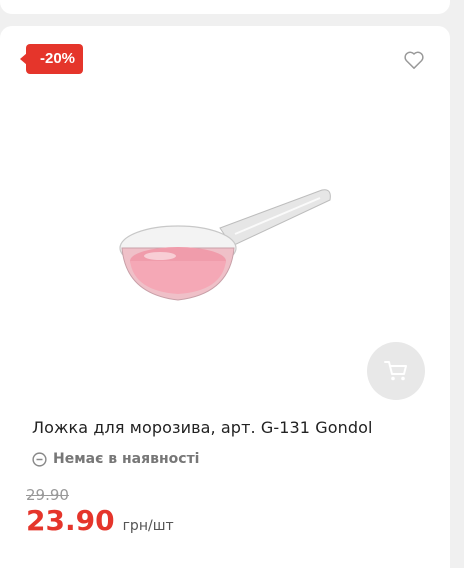  I want to click on availability-status: Немає в наявності, so click(115, 459).